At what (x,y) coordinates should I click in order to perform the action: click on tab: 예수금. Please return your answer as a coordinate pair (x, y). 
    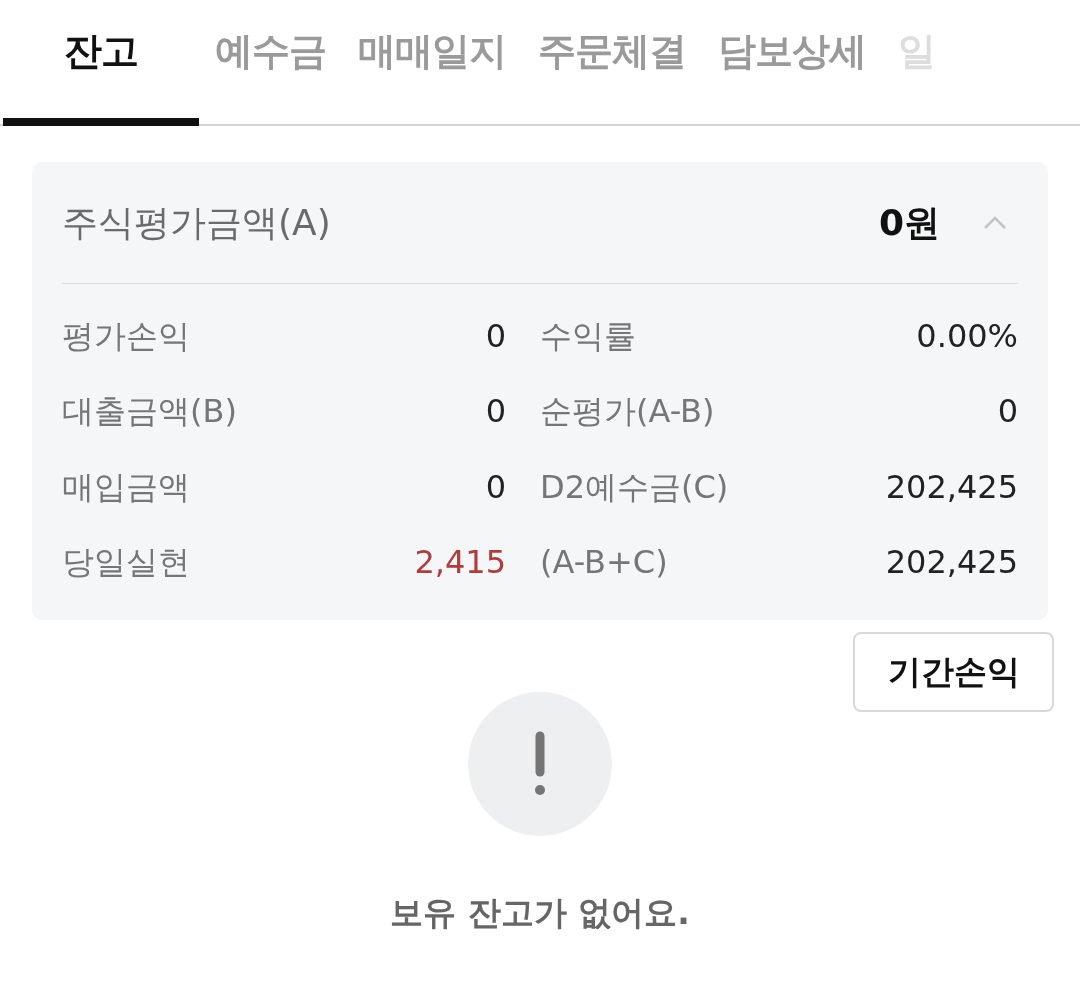
    Looking at the image, I should click on (270, 63).